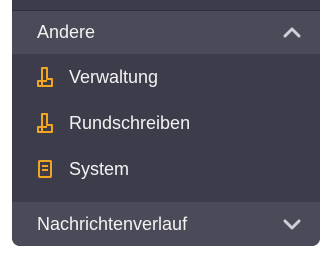 The image size is (330, 263). Describe the element at coordinates (45, 169) in the screenshot. I see `document-icon` at that location.